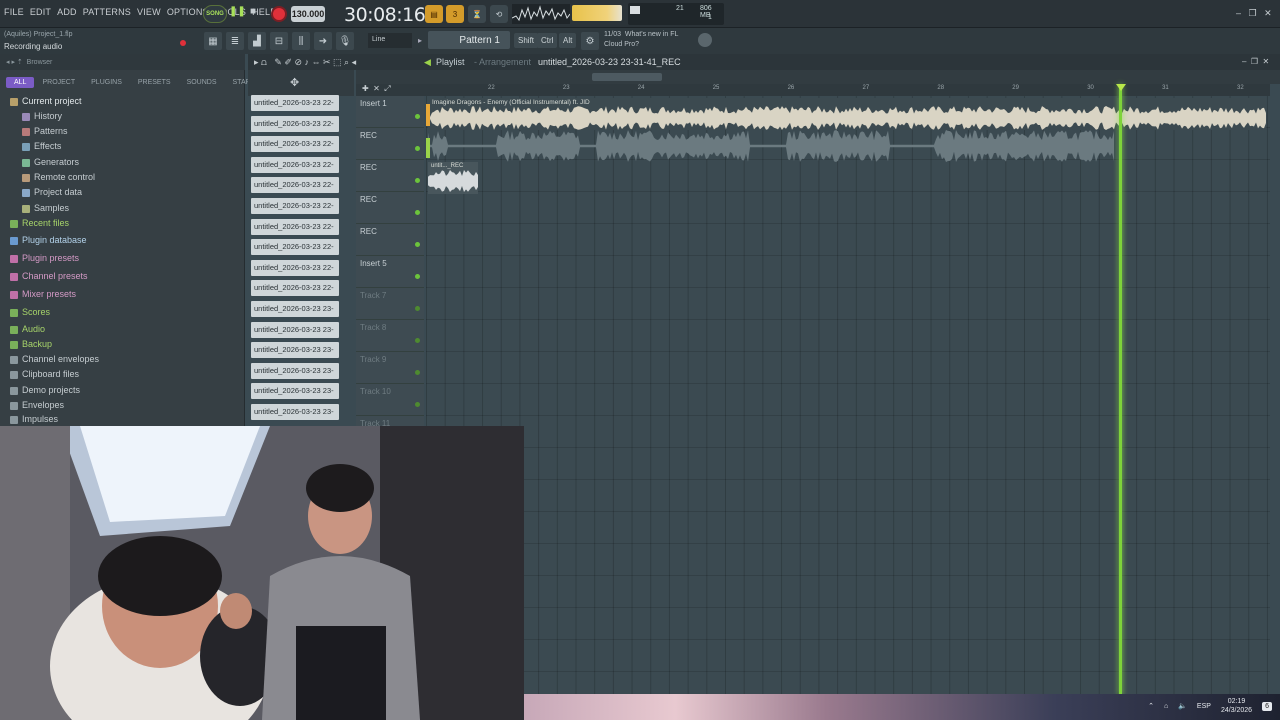 The image size is (1280, 720). Describe the element at coordinates (1166, 706) in the screenshot. I see `network-icon: ⌂` at that location.